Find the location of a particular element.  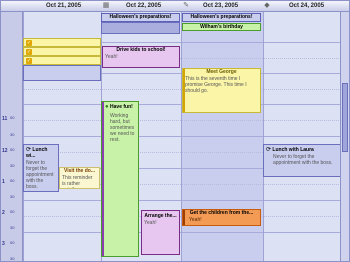

allday-event-span is located at coordinates (140, 28).